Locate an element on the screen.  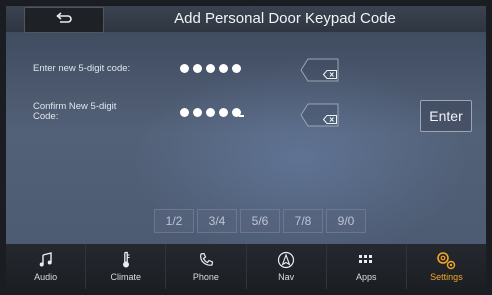
key-3-4: 3/4 is located at coordinates (217, 221).